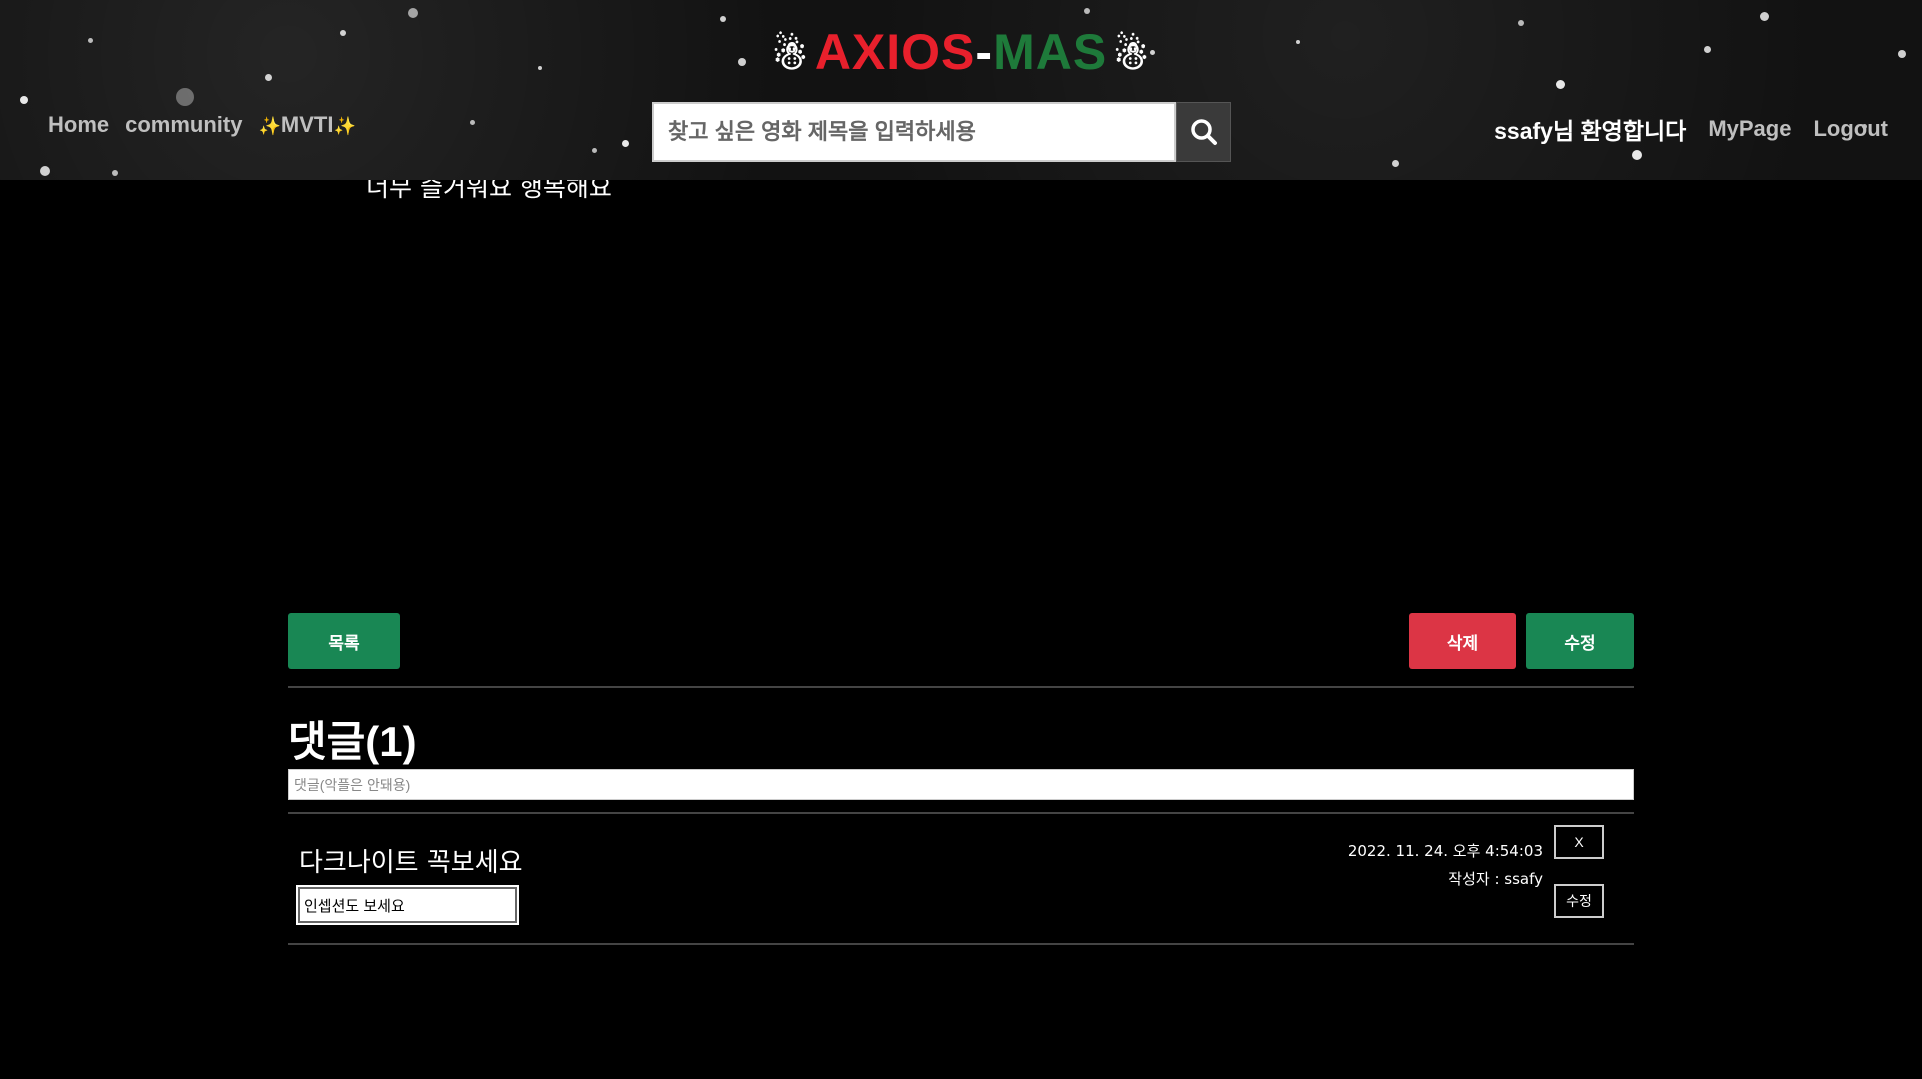 This screenshot has width=1922, height=1079. What do you see at coordinates (1579, 842) in the screenshot?
I see `comment-delete-button: X` at bounding box center [1579, 842].